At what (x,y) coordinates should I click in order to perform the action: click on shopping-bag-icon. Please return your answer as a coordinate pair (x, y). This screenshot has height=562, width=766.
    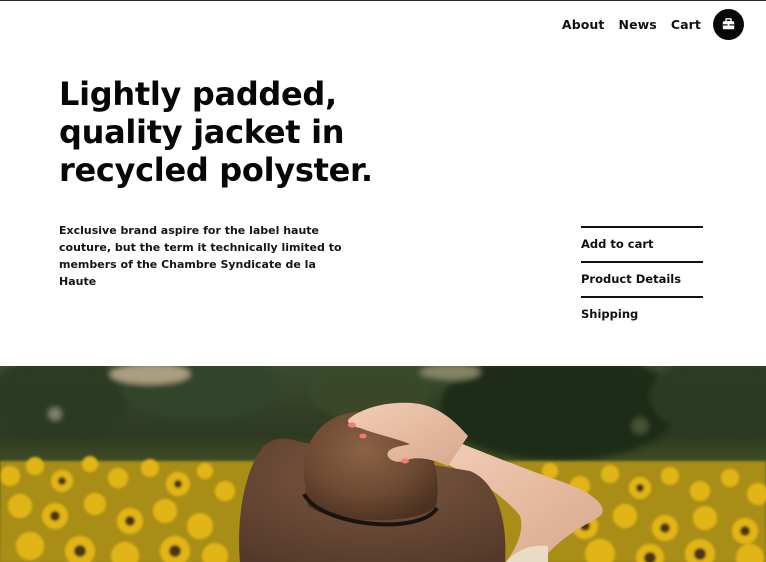
    Looking at the image, I should click on (728, 24).